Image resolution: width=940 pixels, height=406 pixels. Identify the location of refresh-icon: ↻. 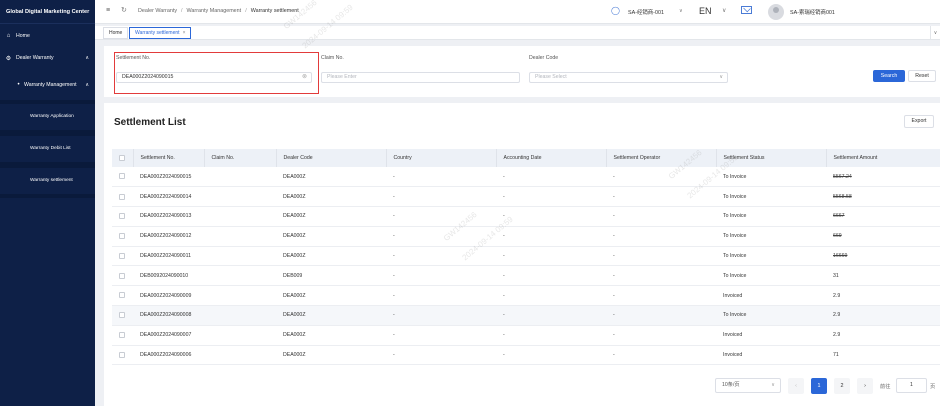
(124, 10).